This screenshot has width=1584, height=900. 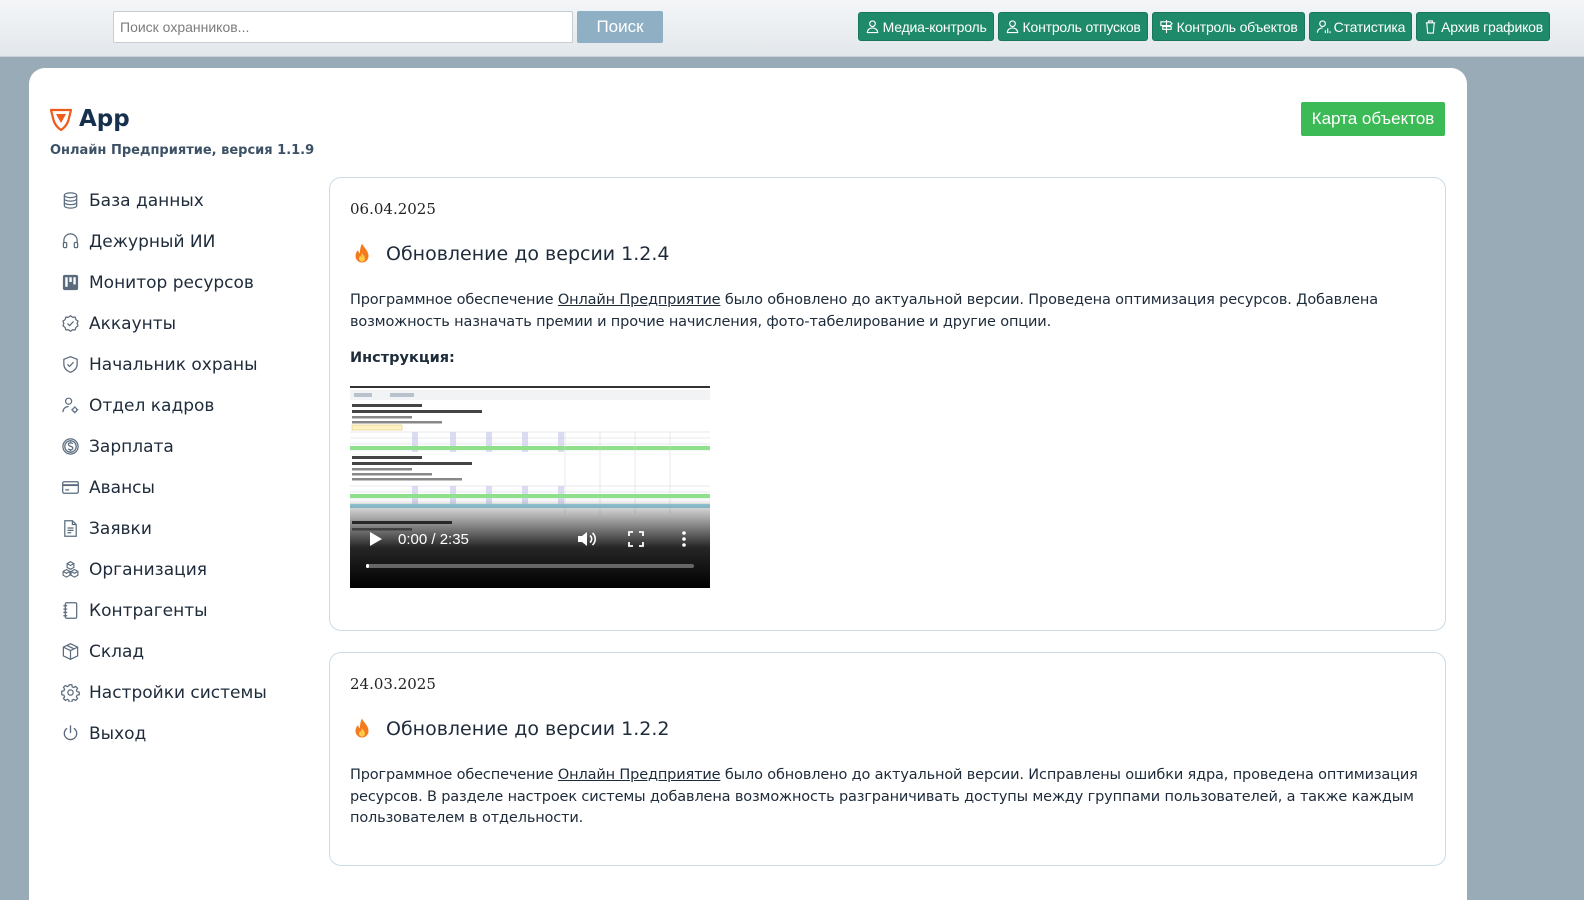 I want to click on journal-icon, so click(x=70, y=611).